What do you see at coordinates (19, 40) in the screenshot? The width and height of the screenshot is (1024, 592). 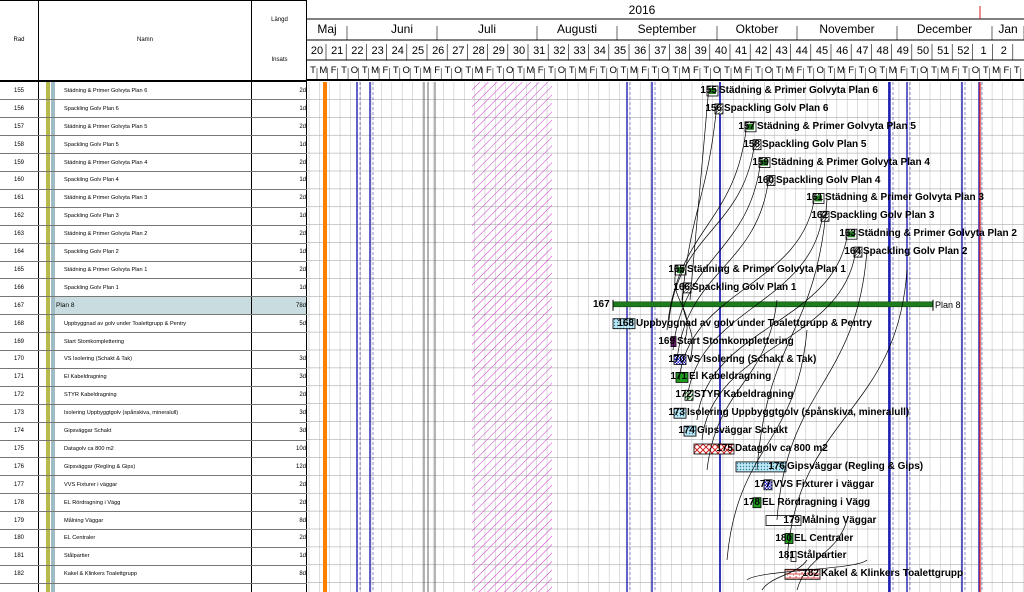 I see `col-header-row: Rad` at bounding box center [19, 40].